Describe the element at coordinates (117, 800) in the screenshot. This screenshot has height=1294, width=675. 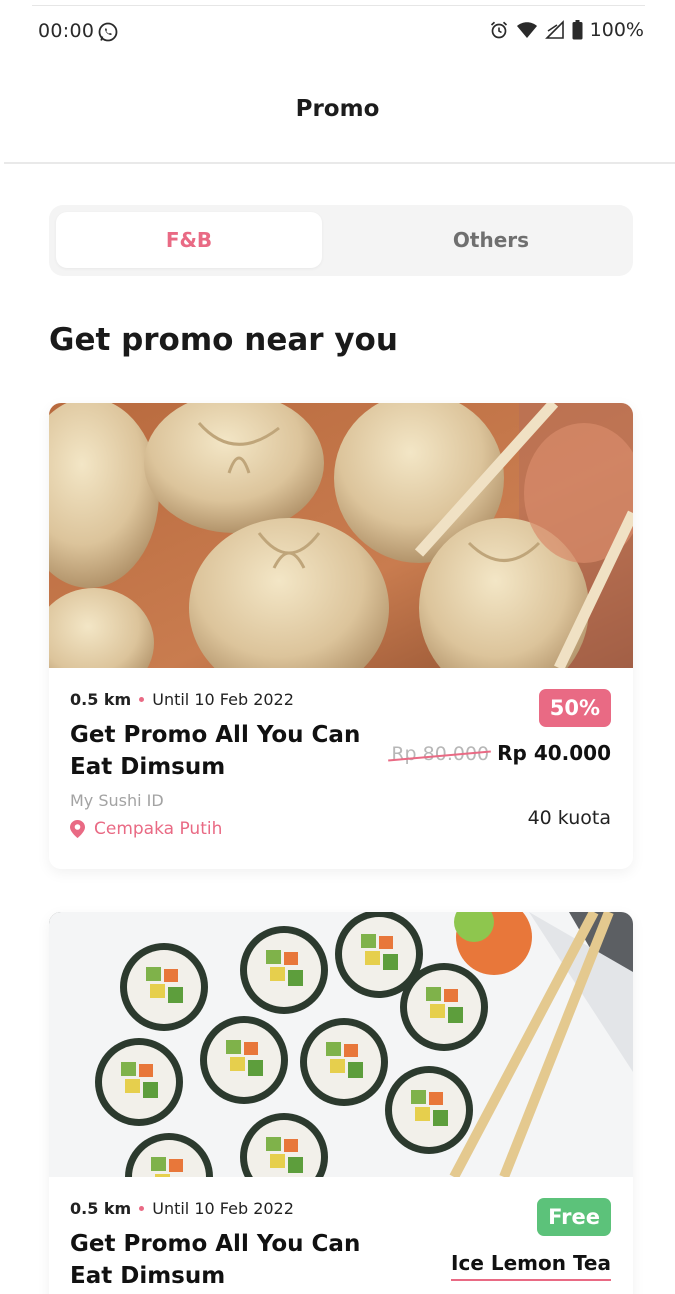
I see `merchant-name: My Sushi ID` at that location.